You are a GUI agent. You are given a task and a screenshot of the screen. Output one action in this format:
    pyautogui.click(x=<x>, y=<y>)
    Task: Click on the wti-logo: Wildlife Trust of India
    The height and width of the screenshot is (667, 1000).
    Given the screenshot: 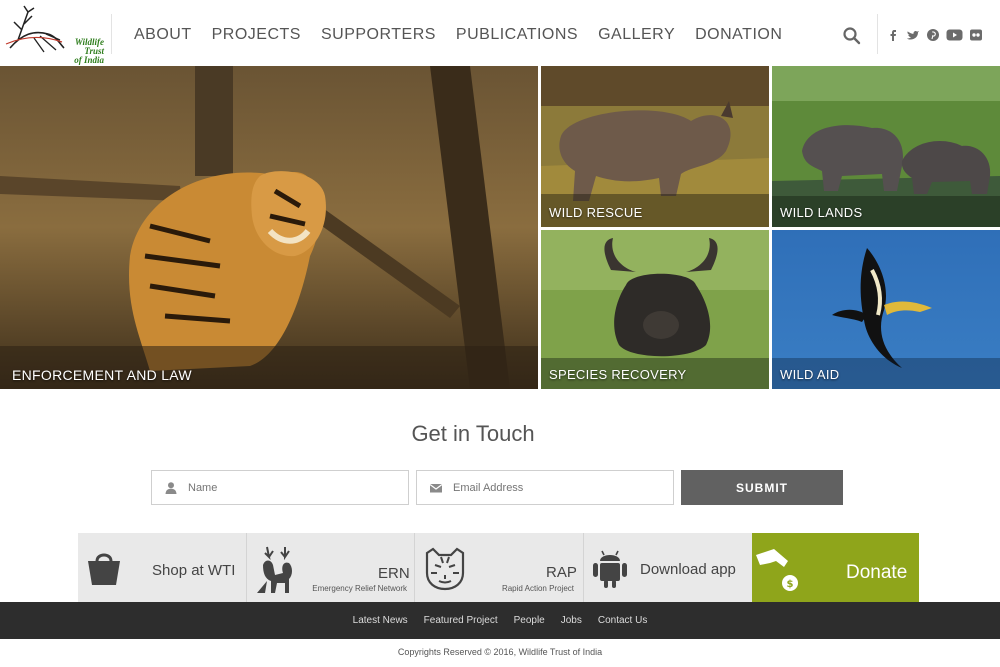 What is the action you would take?
    pyautogui.click(x=54, y=34)
    